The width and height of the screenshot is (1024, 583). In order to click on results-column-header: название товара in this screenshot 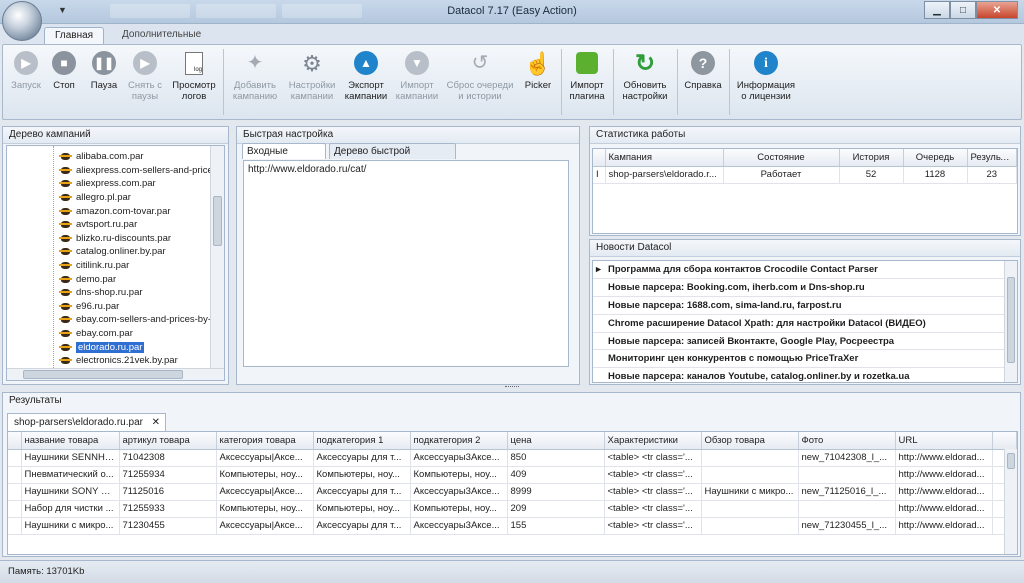, I will do `click(70, 441)`.